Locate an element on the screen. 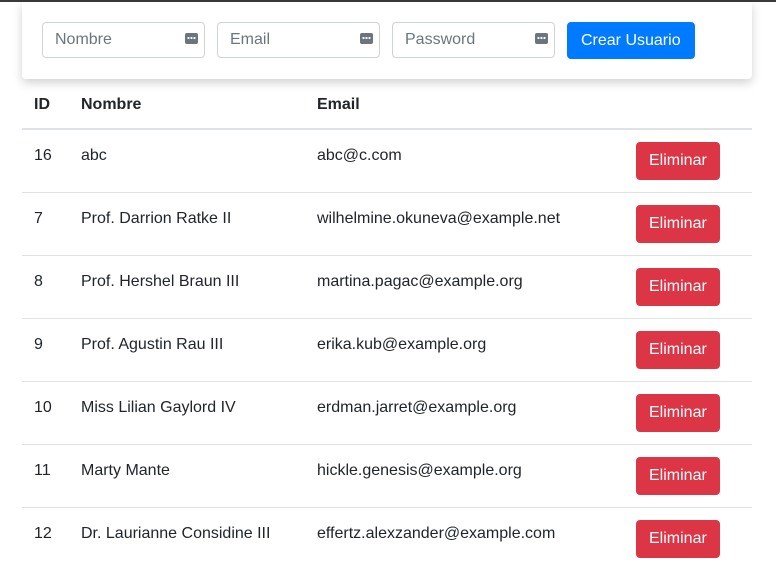 This screenshot has width=776, height=578. table-row: 16 abc abc@c.com Eliminar is located at coordinates (387, 160).